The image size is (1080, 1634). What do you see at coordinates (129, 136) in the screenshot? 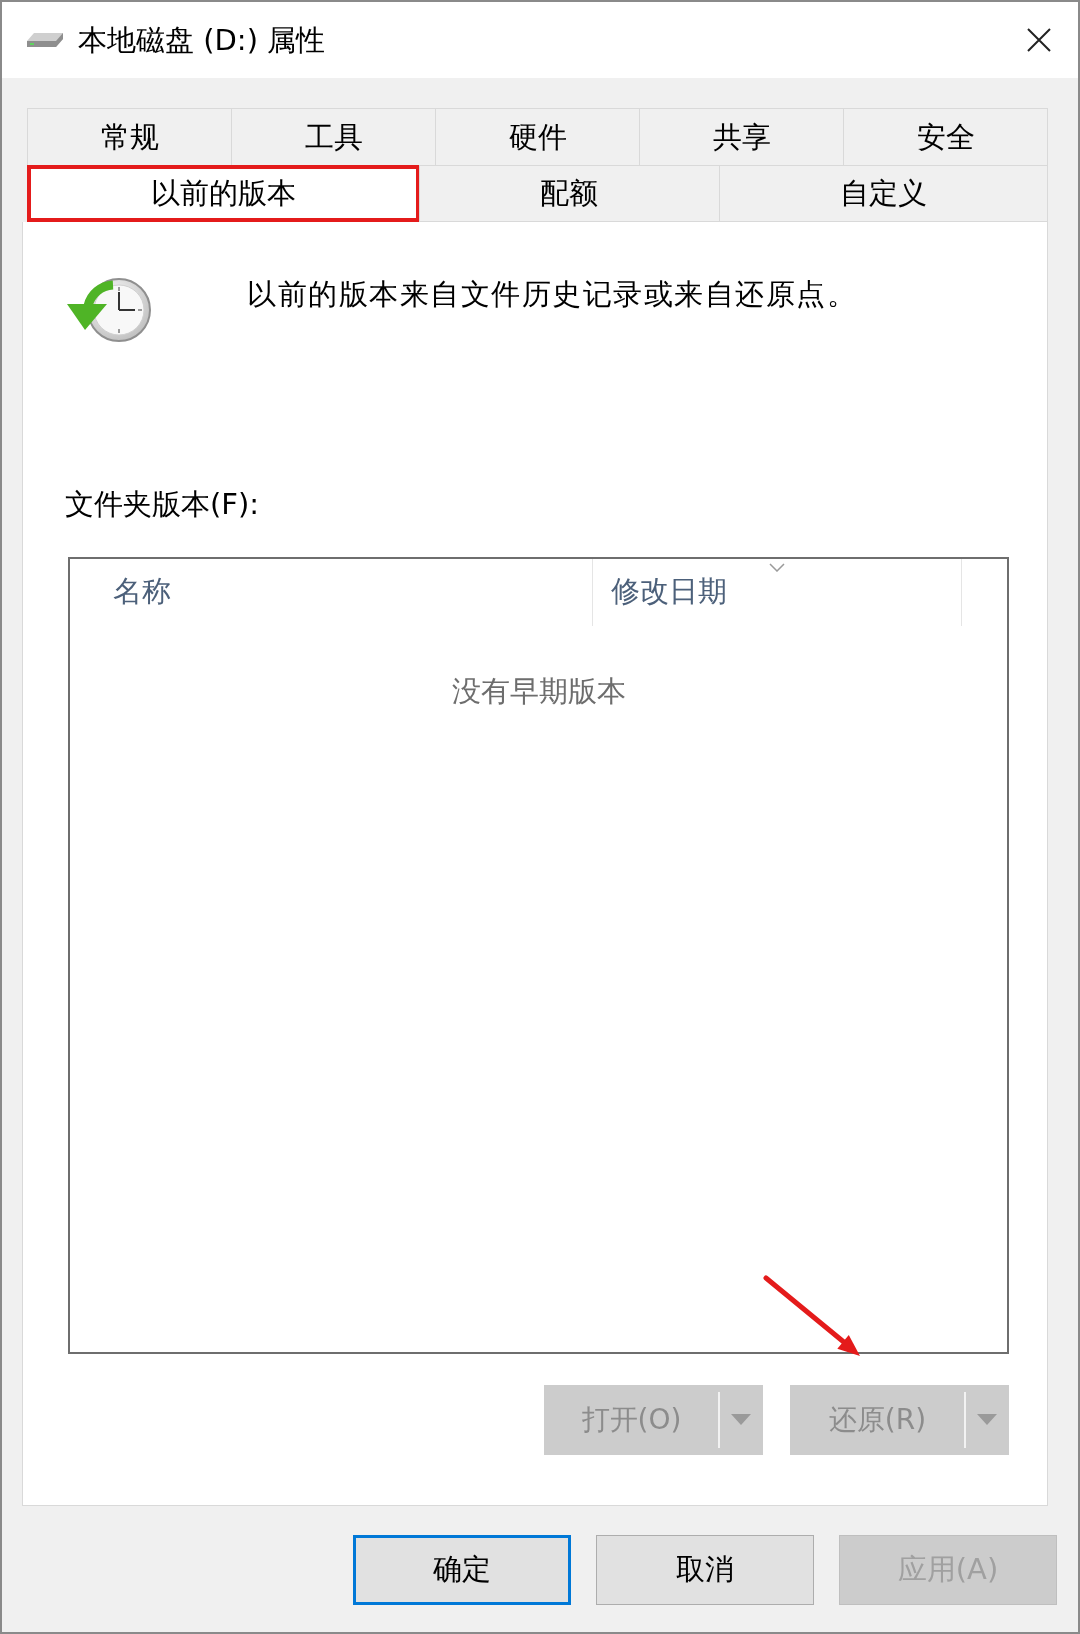
I see `tab: 常规` at bounding box center [129, 136].